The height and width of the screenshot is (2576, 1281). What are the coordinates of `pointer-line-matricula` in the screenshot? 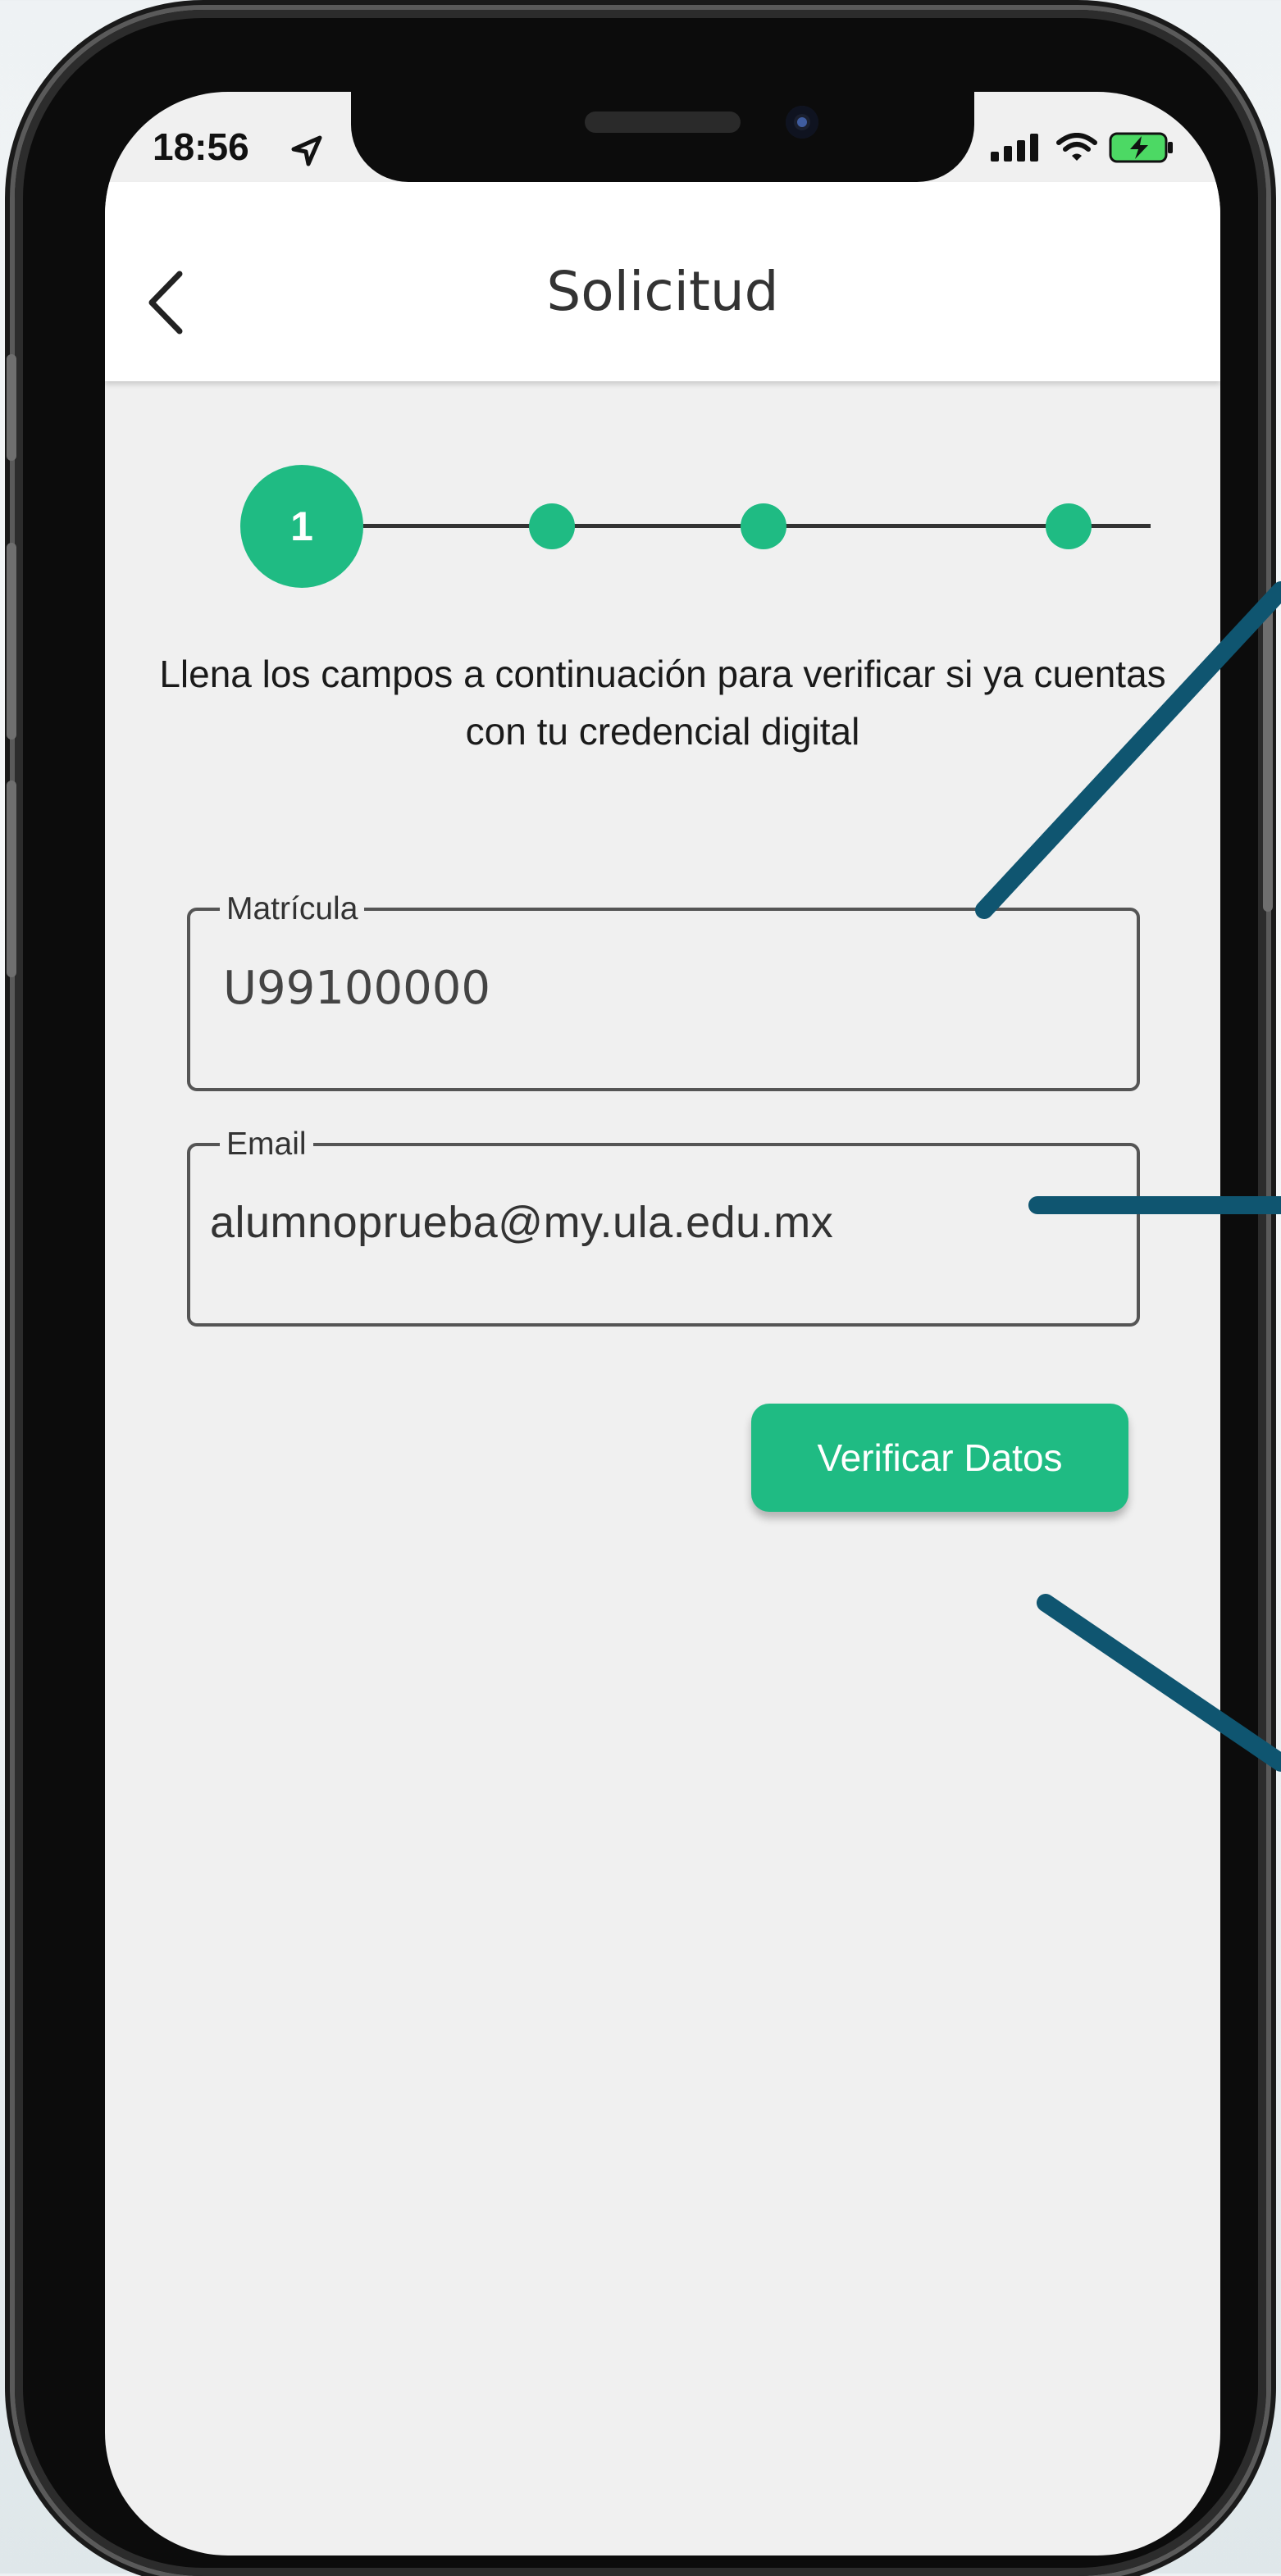 It's located at (1128, 750).